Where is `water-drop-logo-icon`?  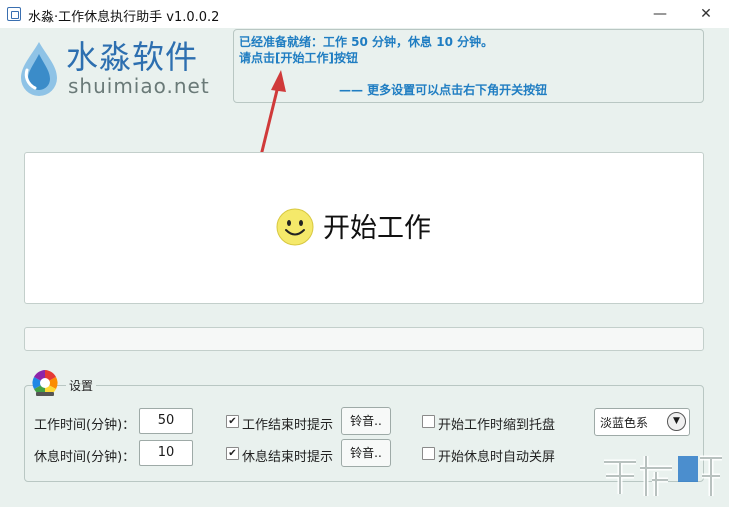
water-drop-logo-icon is located at coordinates (39, 69).